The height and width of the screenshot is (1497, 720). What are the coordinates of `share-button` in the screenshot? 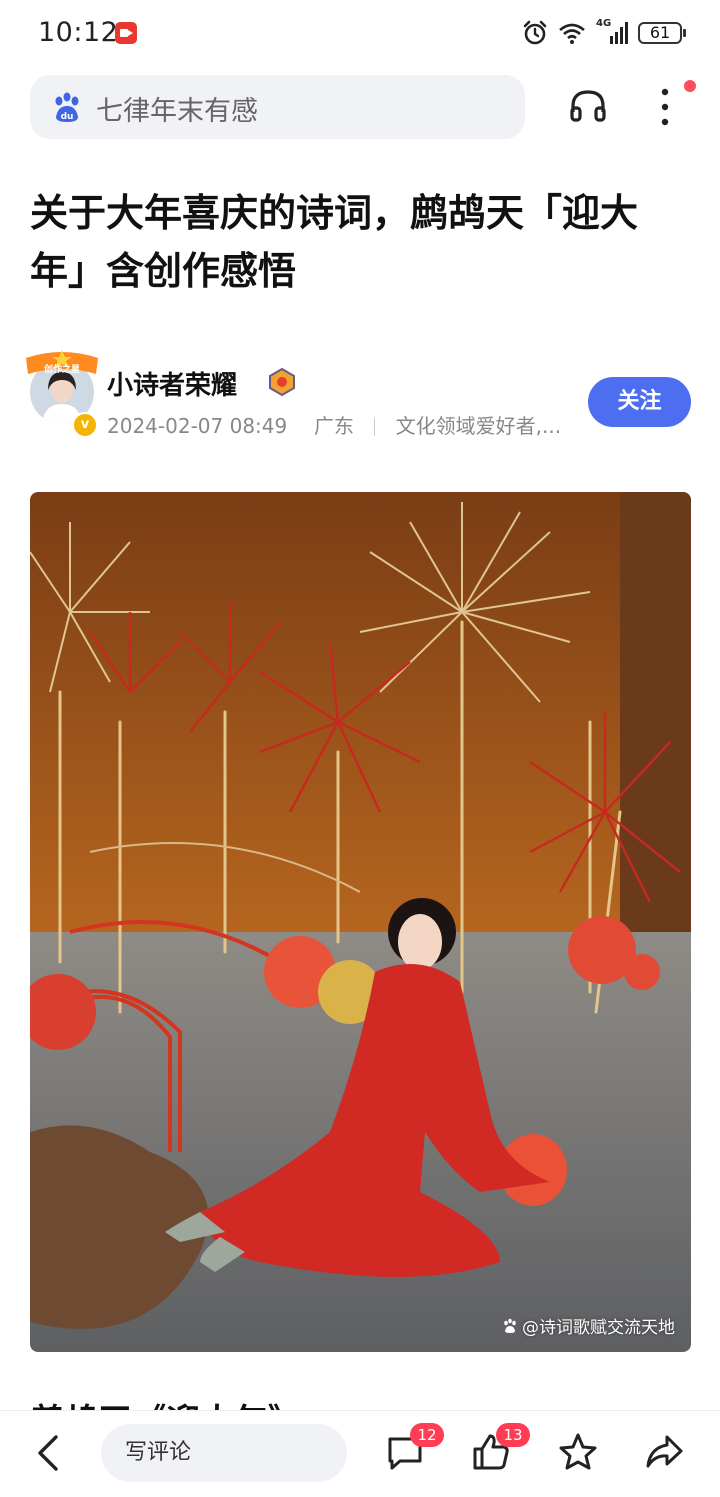 It's located at (664, 1452).